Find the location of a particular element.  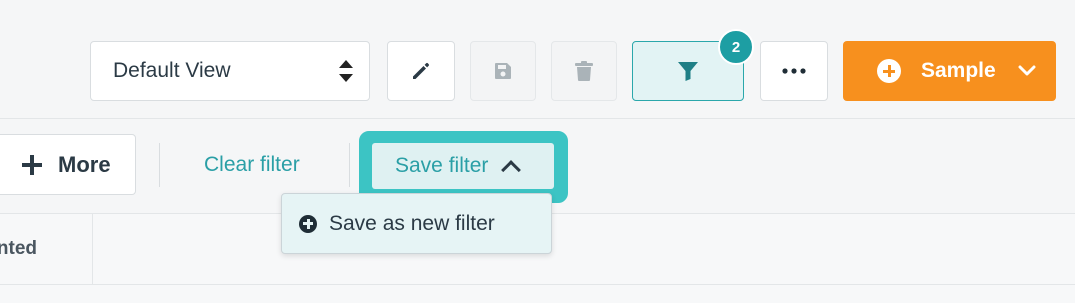

table-column-header: nted is located at coordinates (46, 249).